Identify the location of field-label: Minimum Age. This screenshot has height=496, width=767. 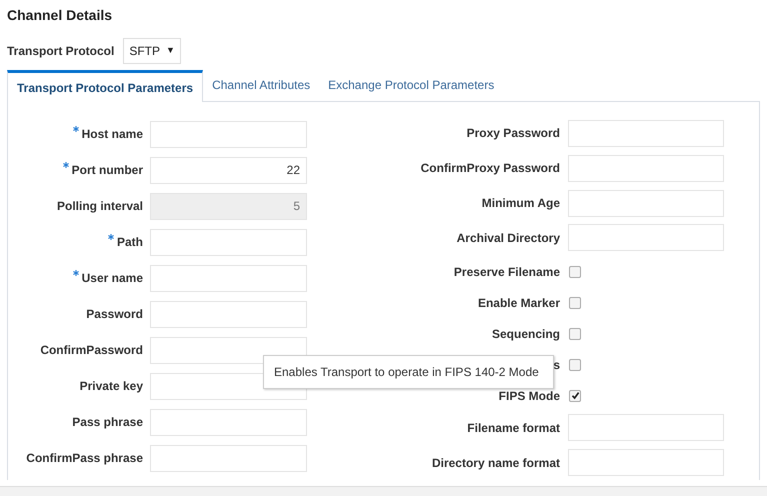
(521, 203).